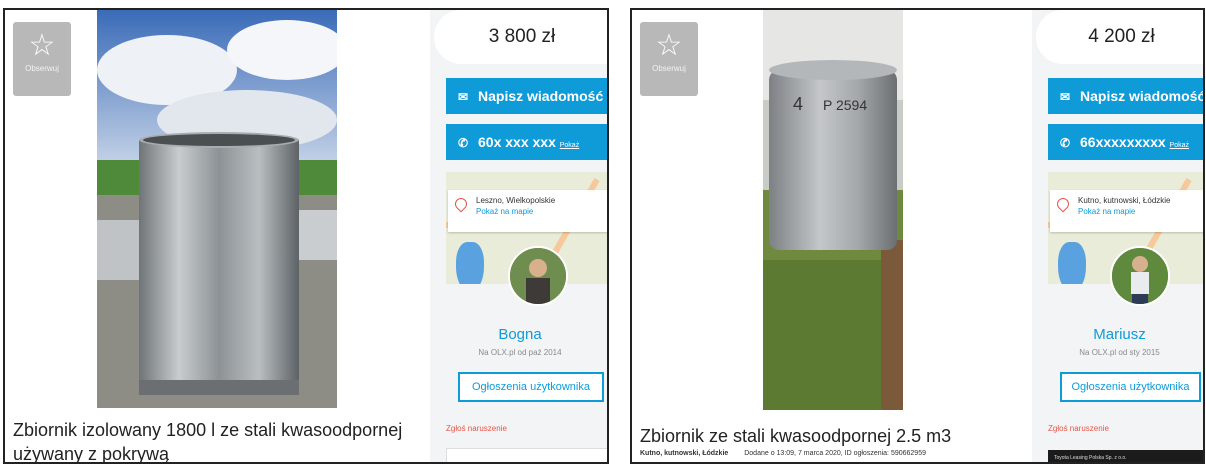 The image size is (1206, 464). Describe the element at coordinates (517, 142) in the screenshot. I see `phone-number: 60x xxx xxx` at that location.